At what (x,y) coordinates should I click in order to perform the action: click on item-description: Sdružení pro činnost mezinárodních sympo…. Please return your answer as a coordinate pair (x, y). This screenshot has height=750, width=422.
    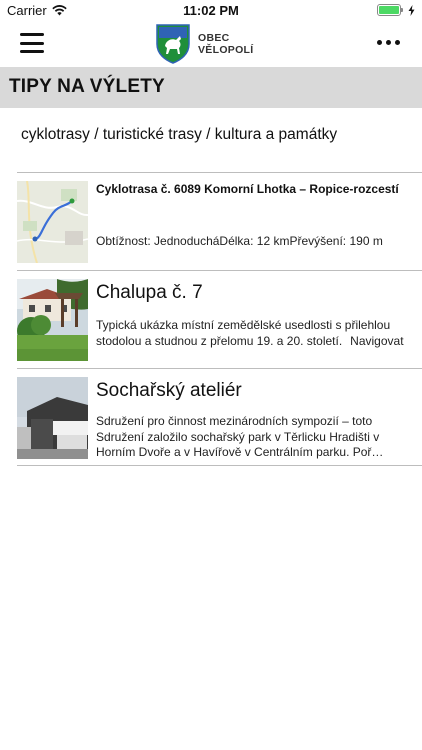
    Looking at the image, I should click on (240, 436).